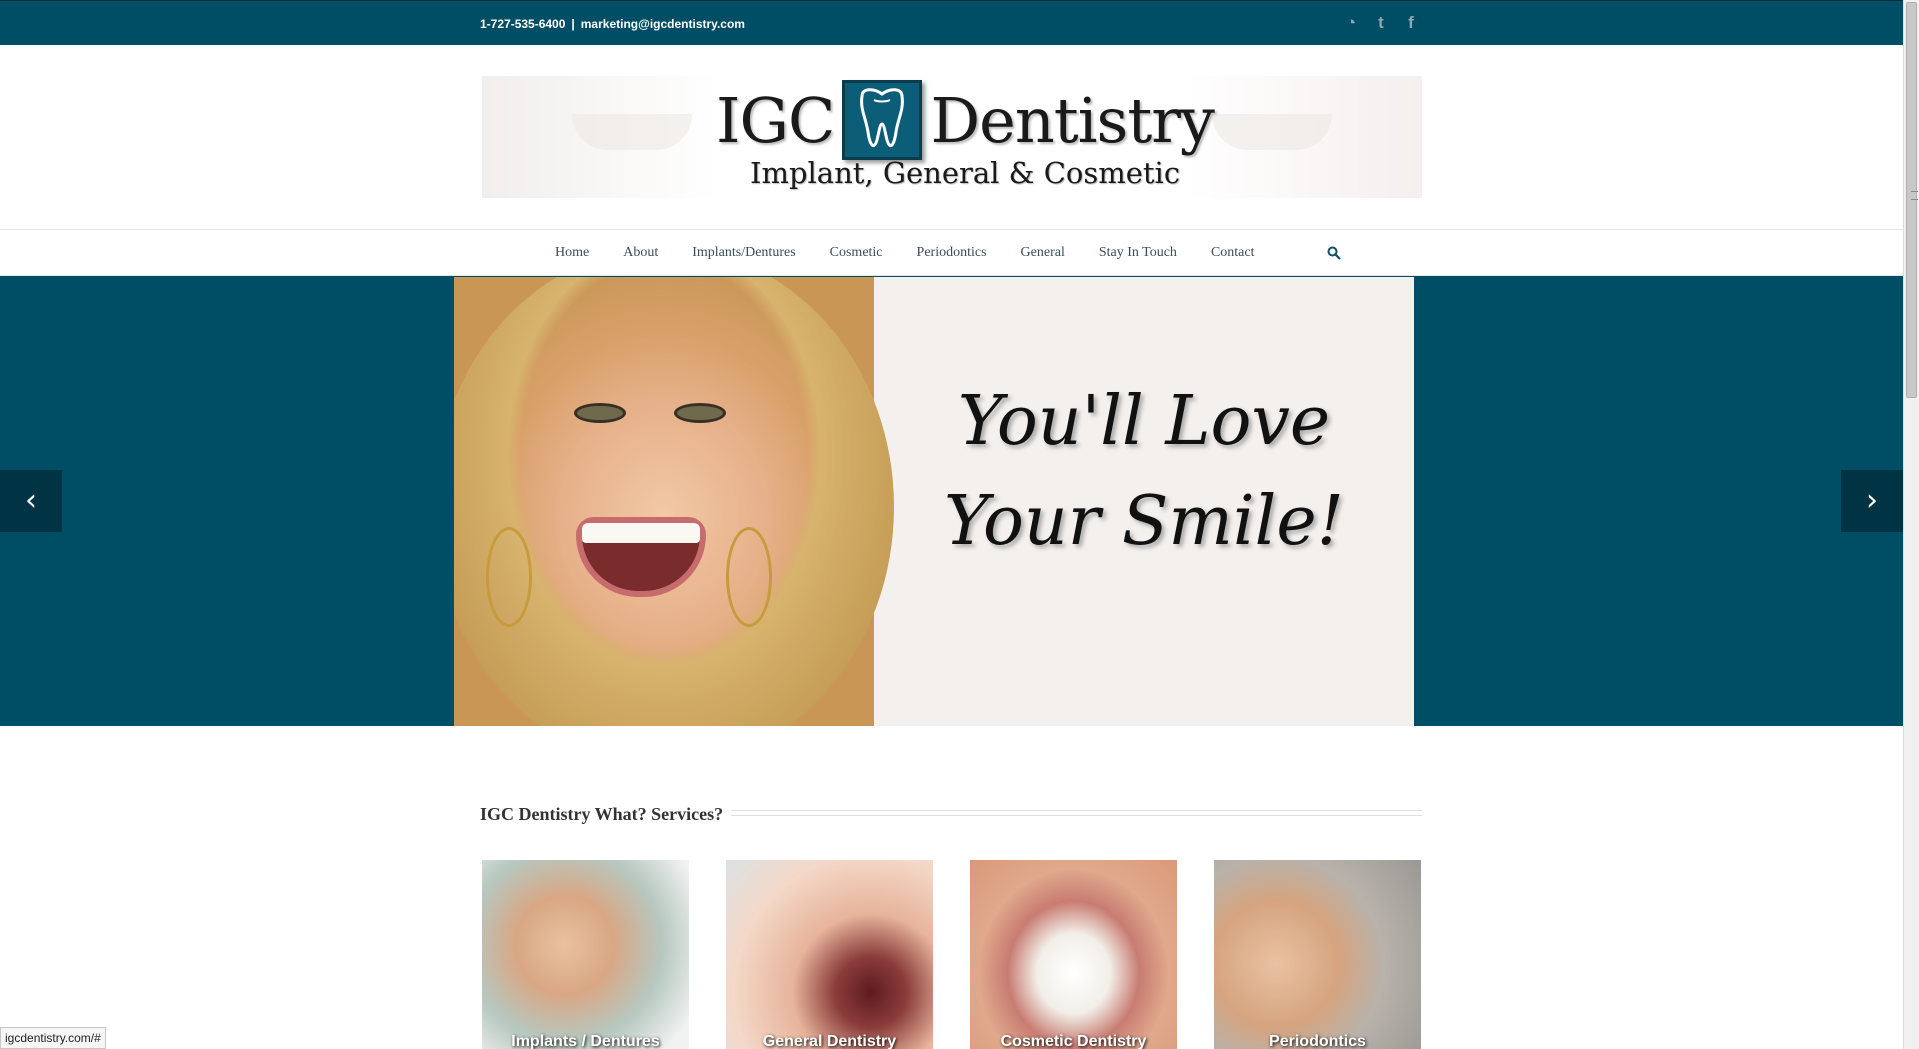 Image resolution: width=1919 pixels, height=1049 pixels. I want to click on service-card-caption: General Dentistry, so click(829, 1041).